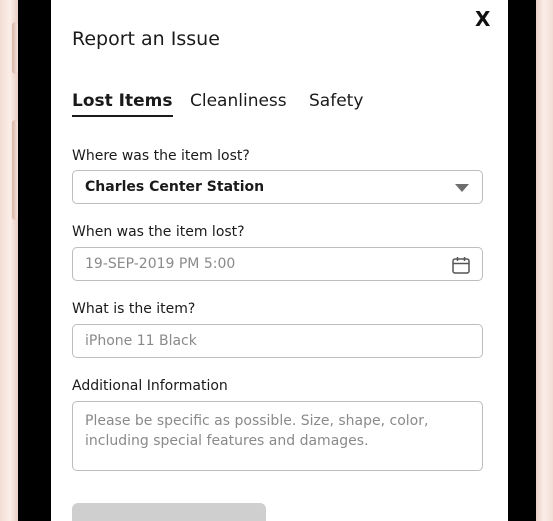  What do you see at coordinates (462, 188) in the screenshot?
I see `chevron-down-icon` at bounding box center [462, 188].